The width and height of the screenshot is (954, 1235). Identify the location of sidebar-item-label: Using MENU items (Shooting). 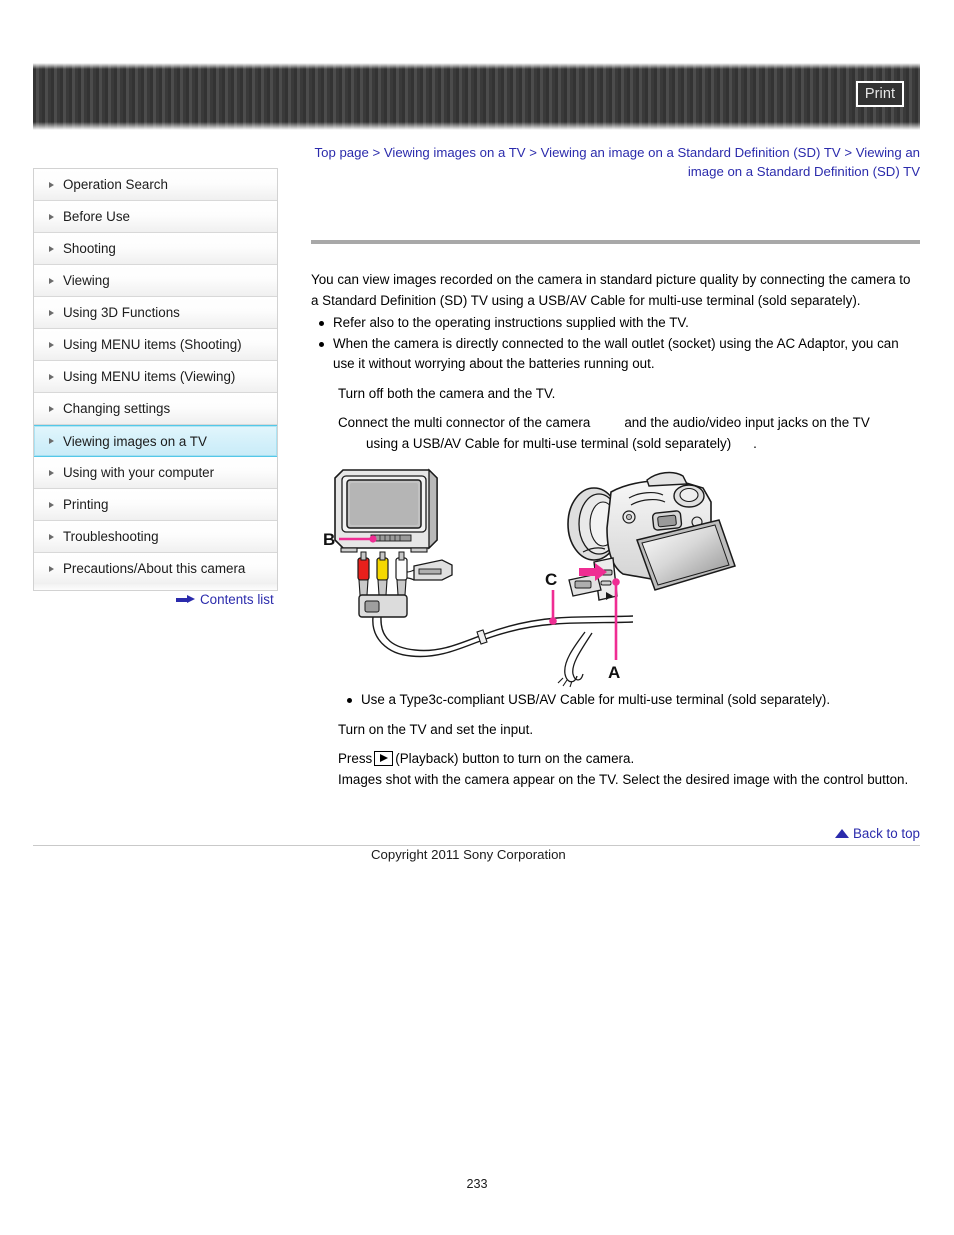
(152, 344).